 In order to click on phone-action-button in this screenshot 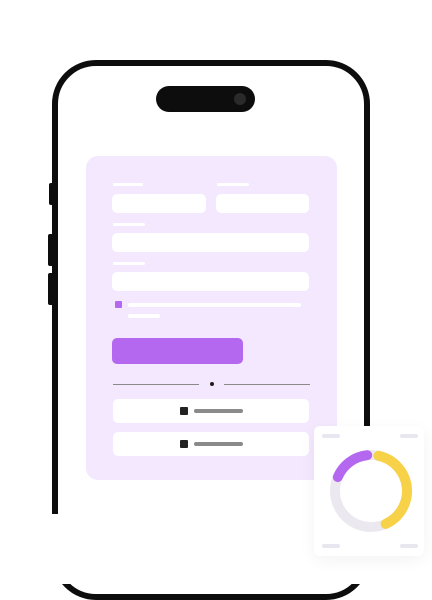, I will do `click(51, 194)`.